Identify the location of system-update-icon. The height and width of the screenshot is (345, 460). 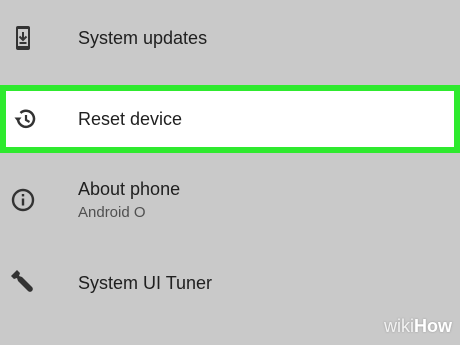
(23, 38).